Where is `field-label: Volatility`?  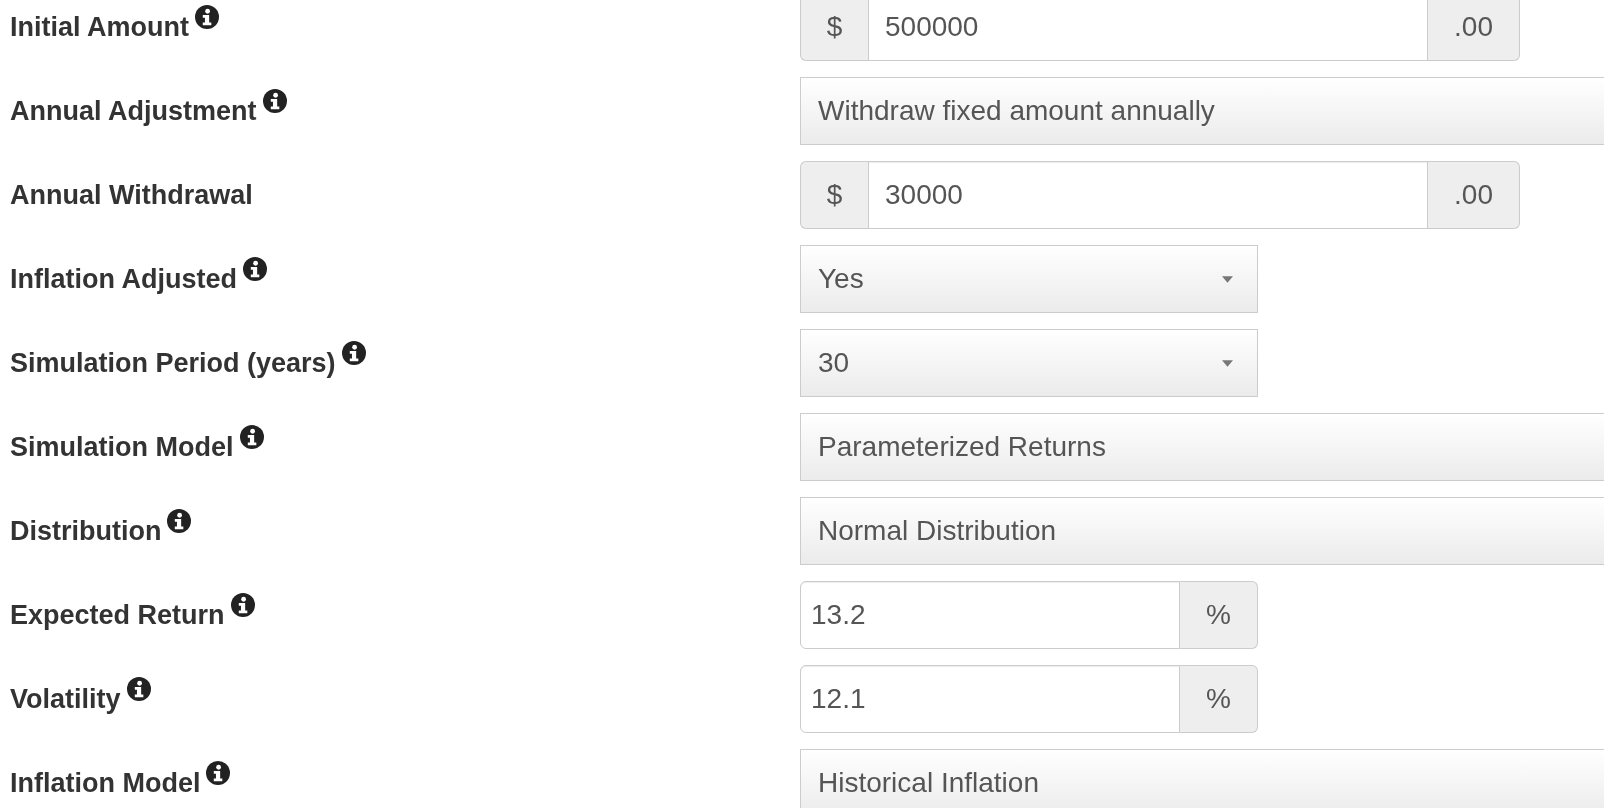
field-label: Volatility is located at coordinates (65, 699).